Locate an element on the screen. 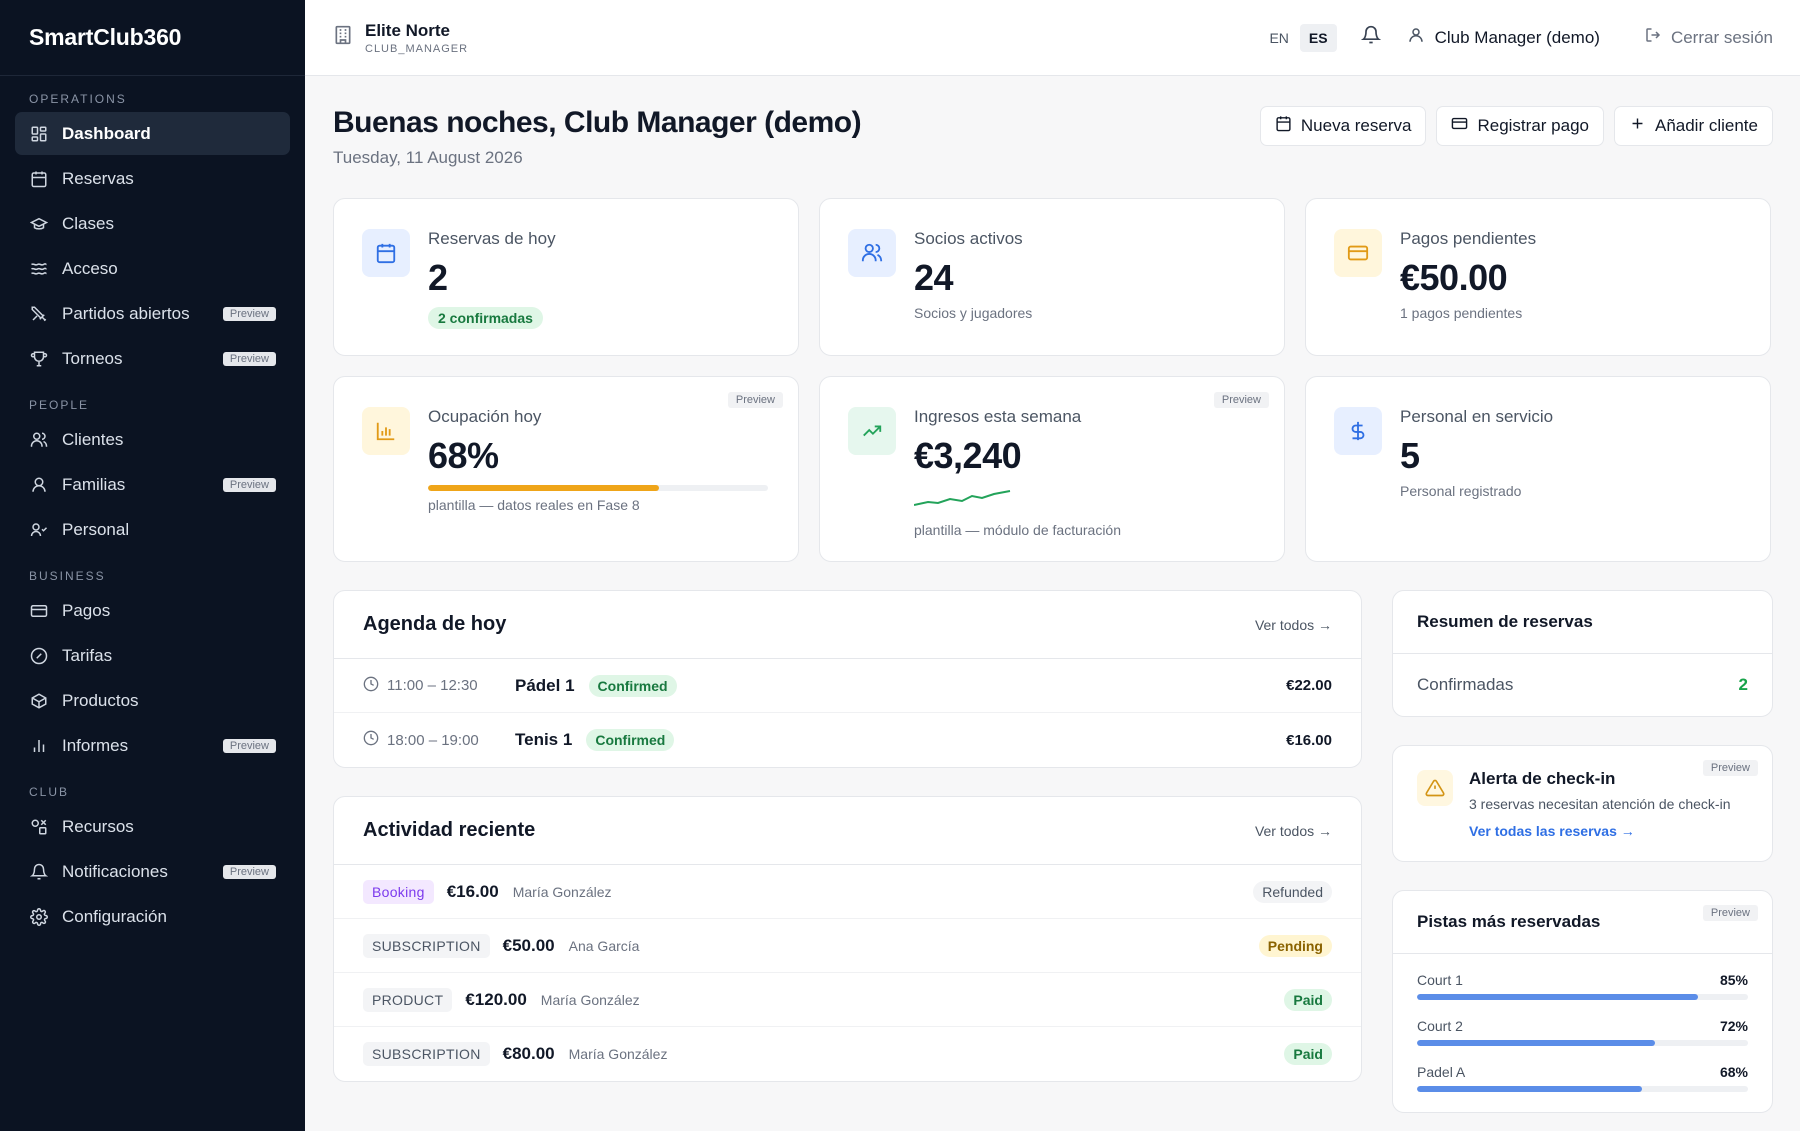 The width and height of the screenshot is (1800, 1131). sidebar-item-label: Clientes is located at coordinates (93, 439).